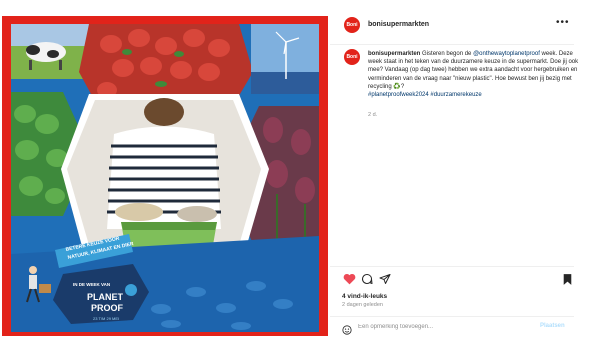 This screenshot has height=340, width=611. Describe the element at coordinates (91, 284) in the screenshot. I see `badge-top: IN DE WEEK VAN` at that location.